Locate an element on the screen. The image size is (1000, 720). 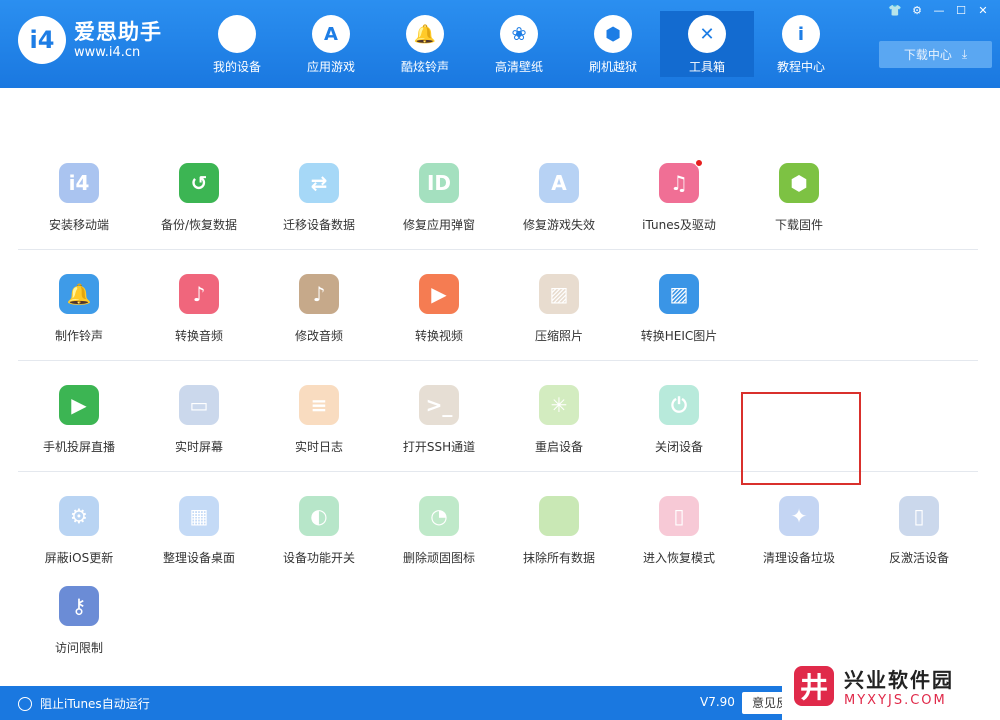
app-store-icon: A is located at coordinates (331, 34).